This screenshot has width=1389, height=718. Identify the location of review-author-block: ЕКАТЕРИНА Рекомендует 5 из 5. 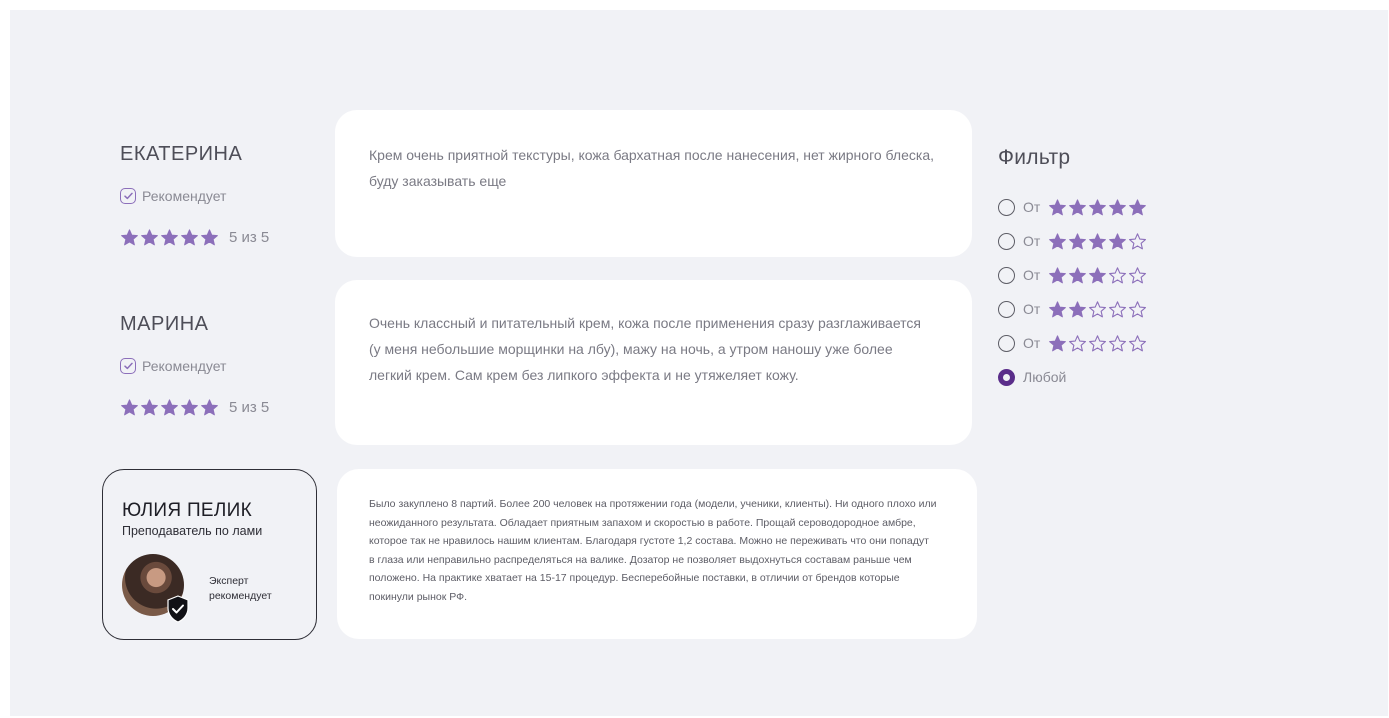
(194, 195).